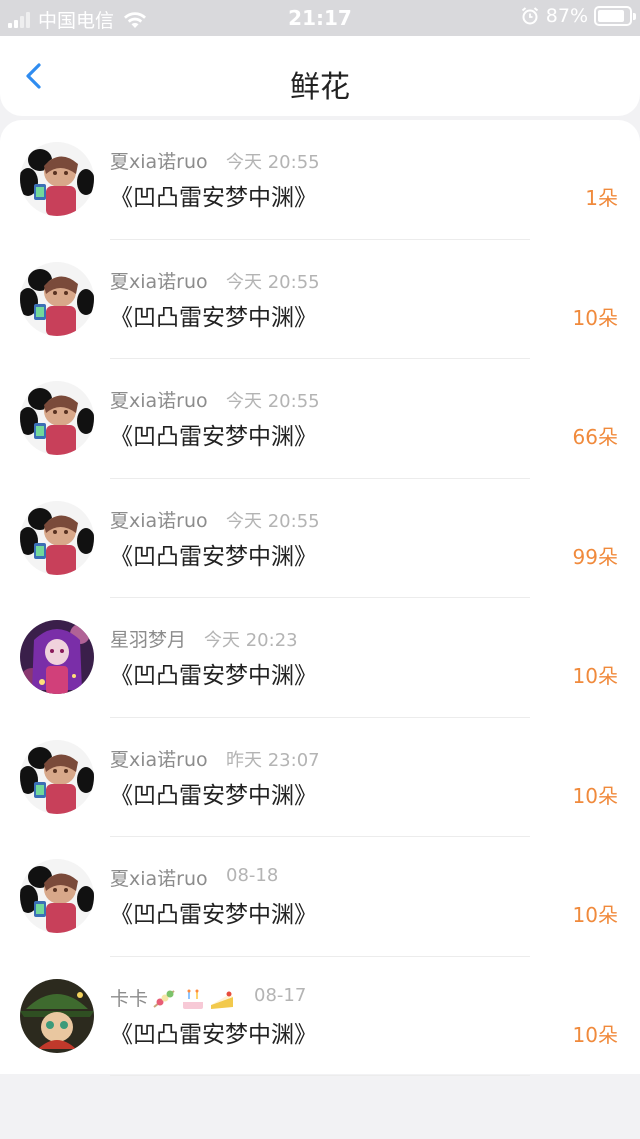 Image resolution: width=640 pixels, height=1139 pixels. What do you see at coordinates (193, 999) in the screenshot?
I see `cake-icon` at bounding box center [193, 999].